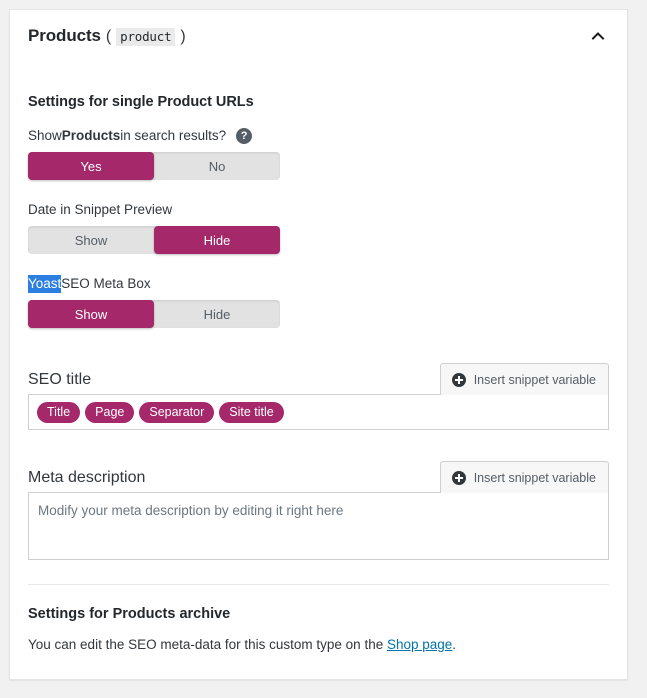  I want to click on collapse-panel-button, so click(598, 36).